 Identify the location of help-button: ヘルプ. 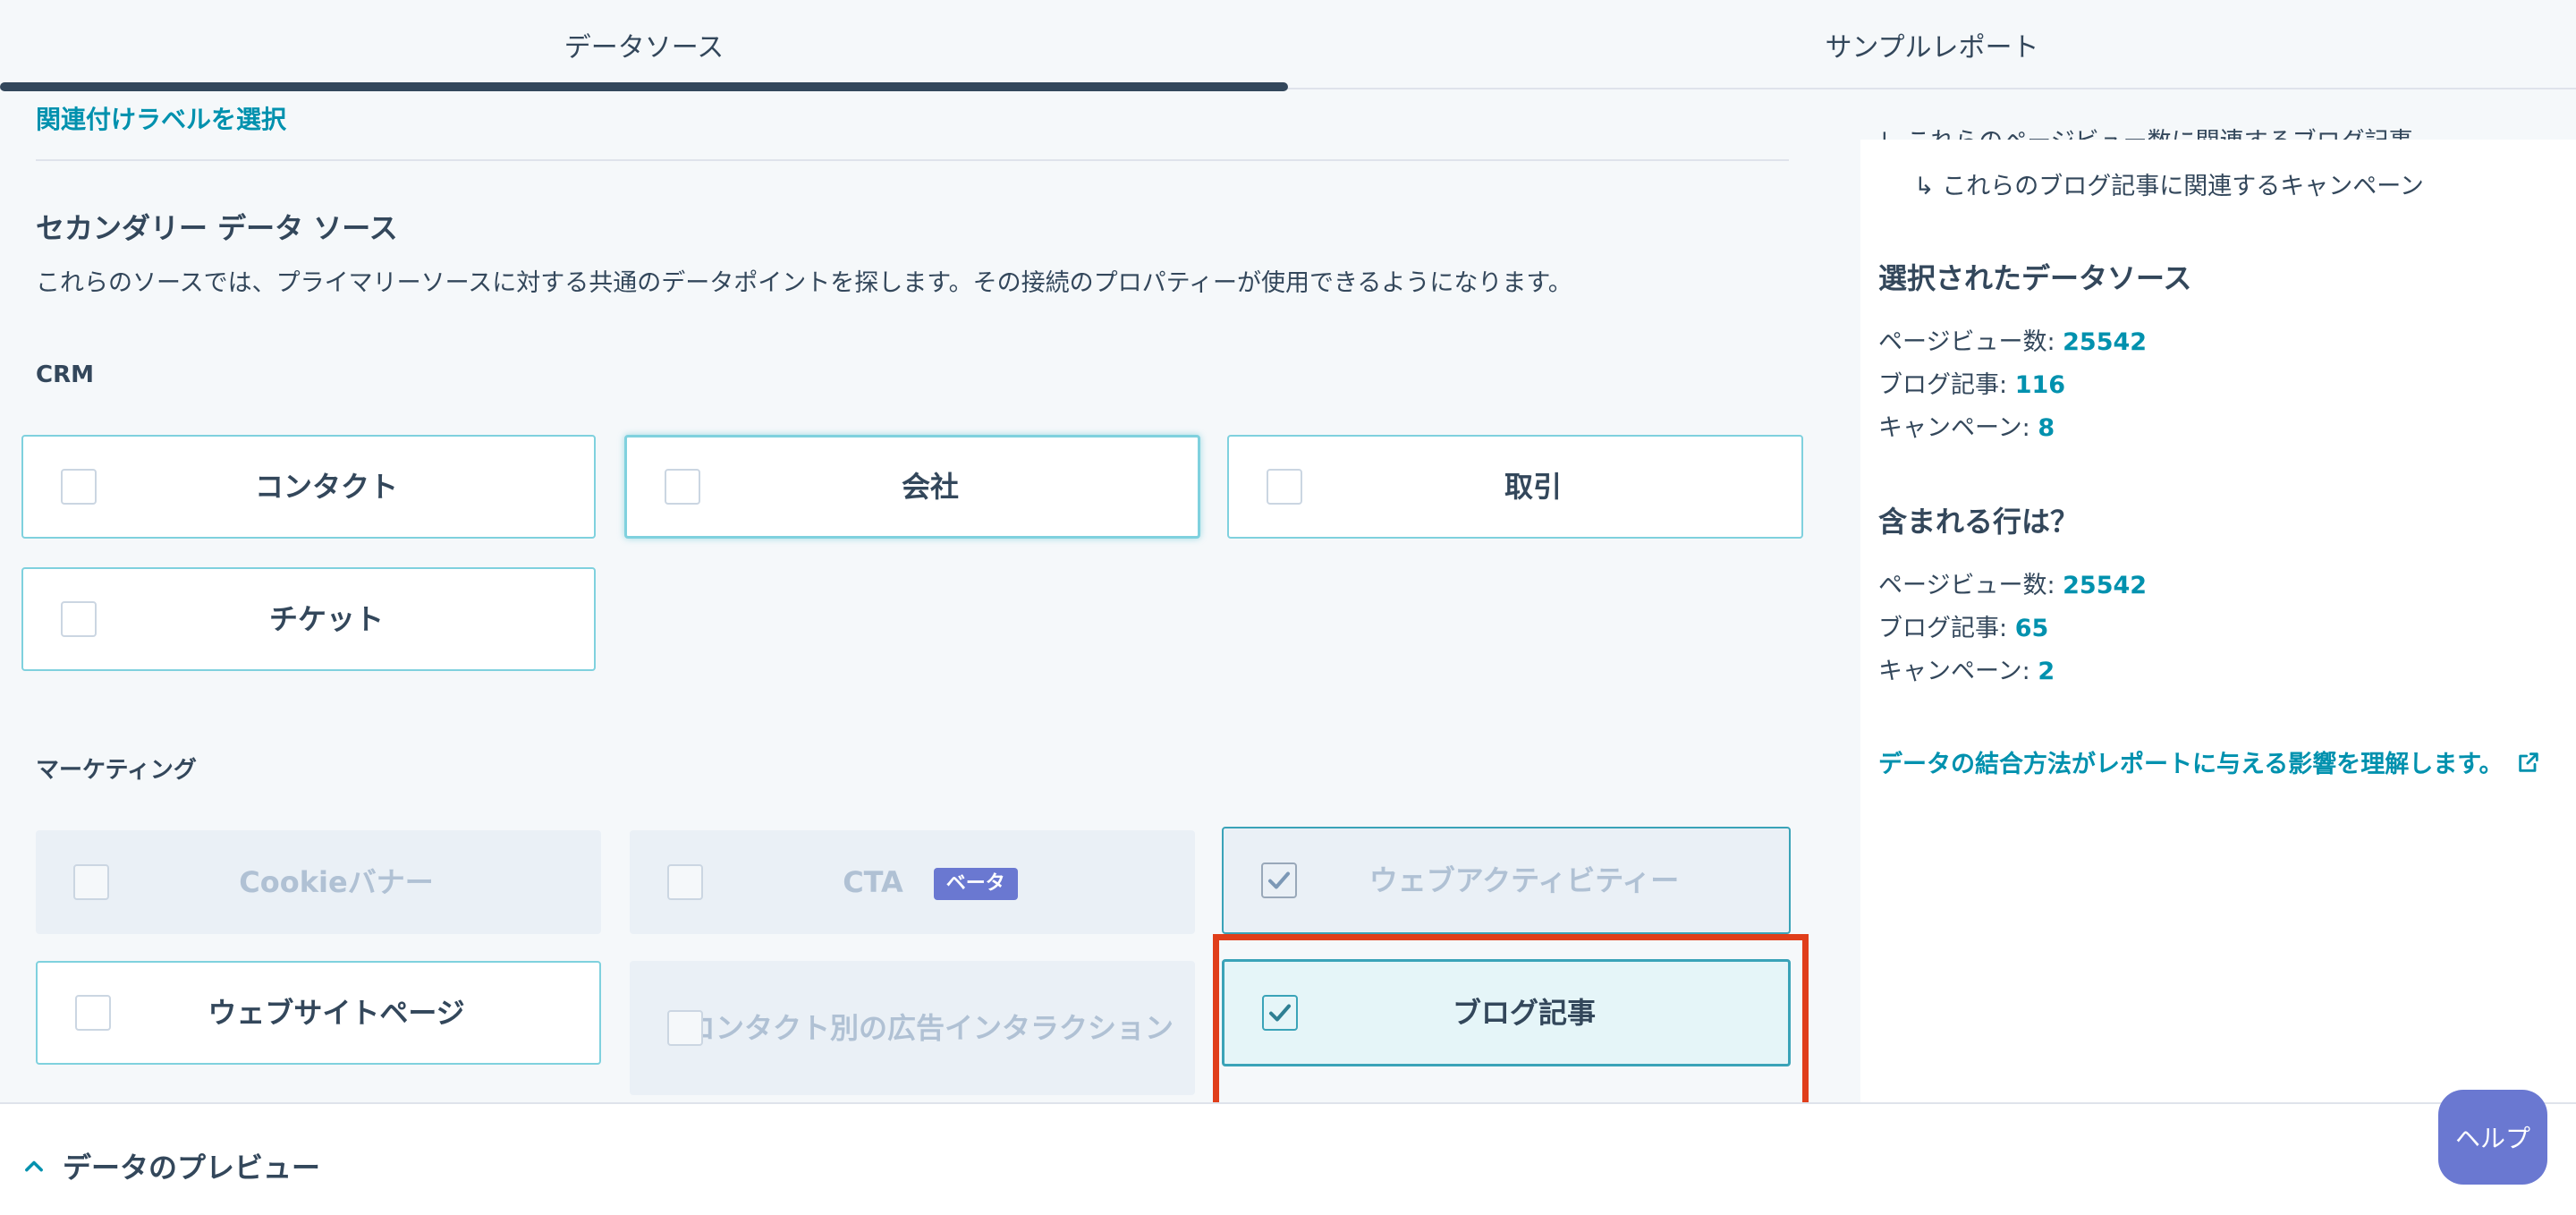
(2492, 1138).